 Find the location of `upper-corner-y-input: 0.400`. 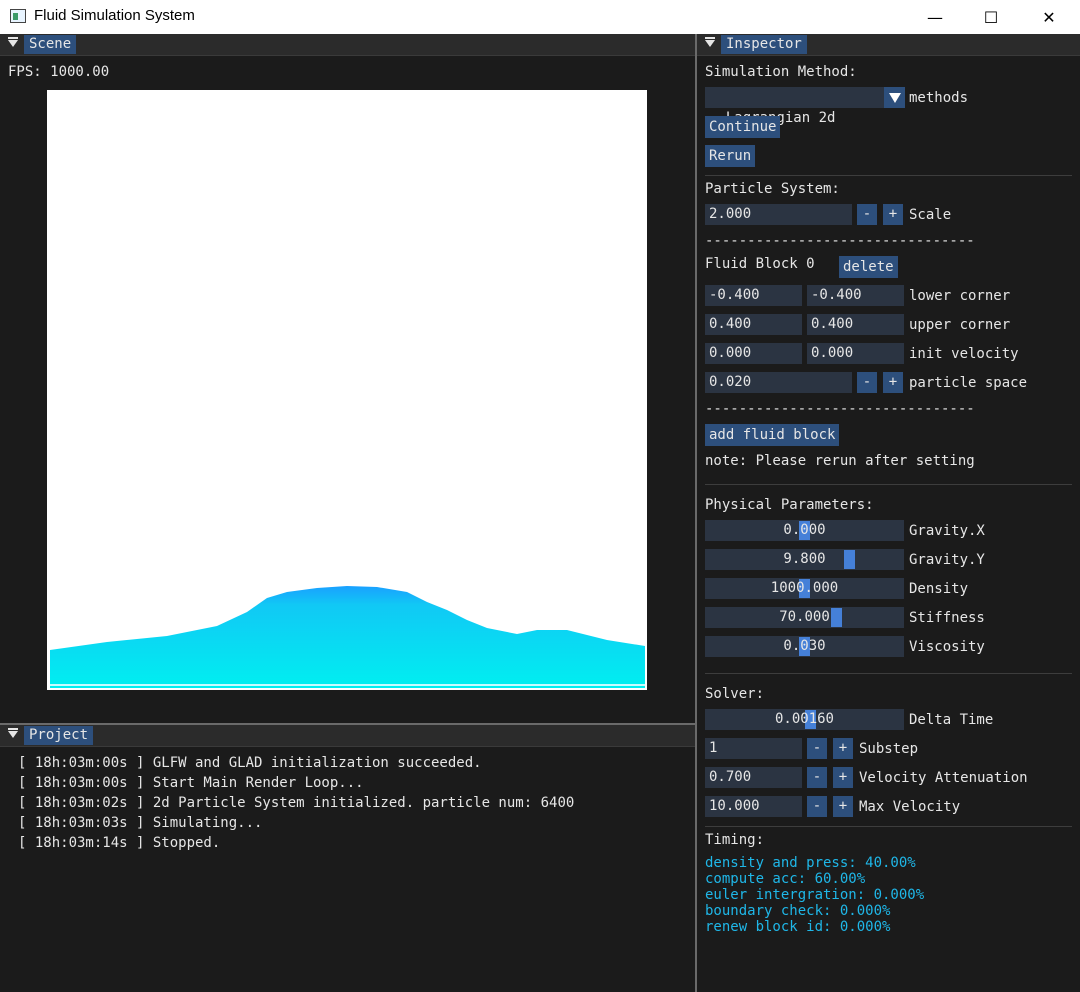

upper-corner-y-input: 0.400 is located at coordinates (855, 324).